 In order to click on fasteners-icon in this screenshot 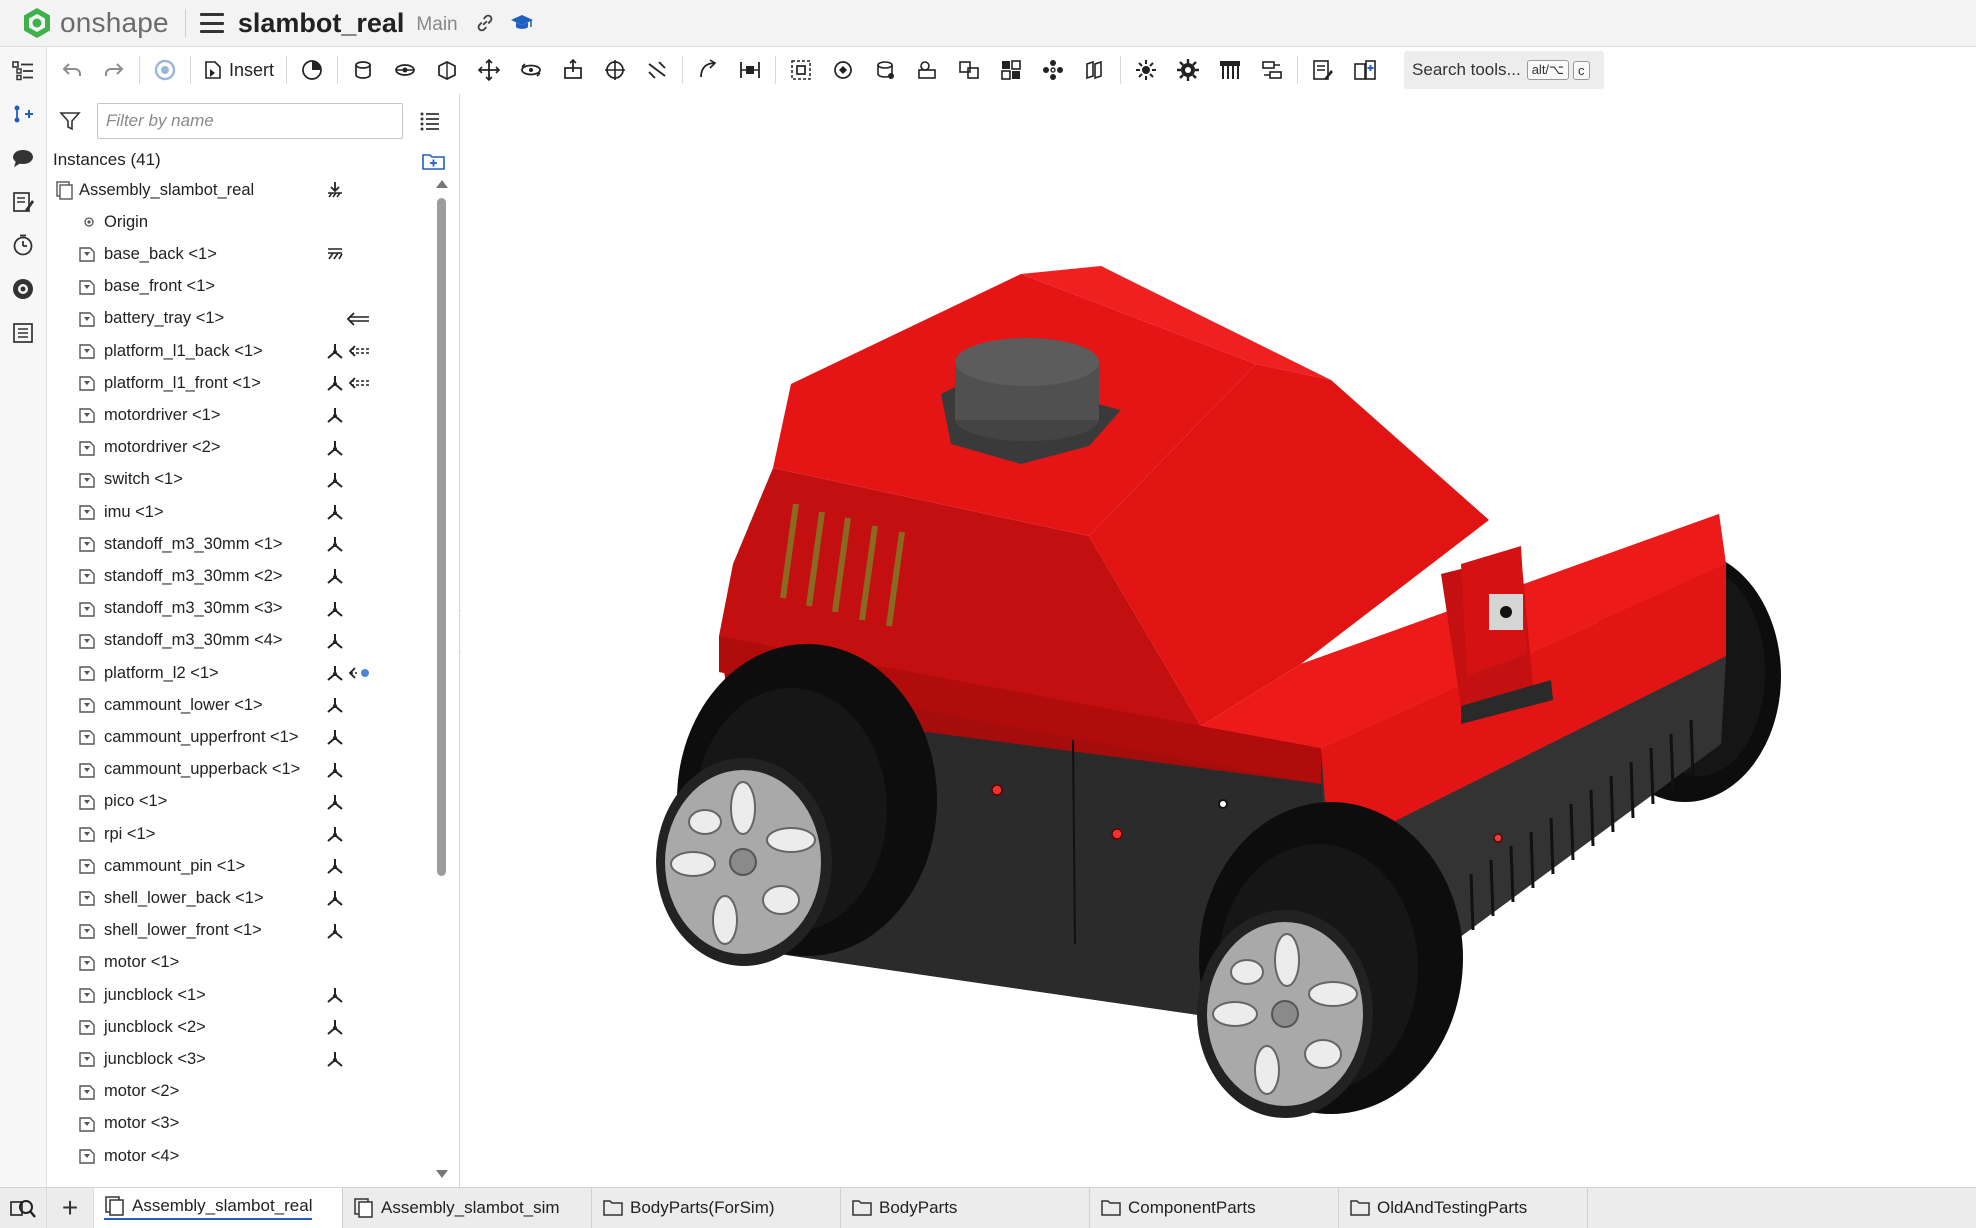, I will do `click(1230, 70)`.